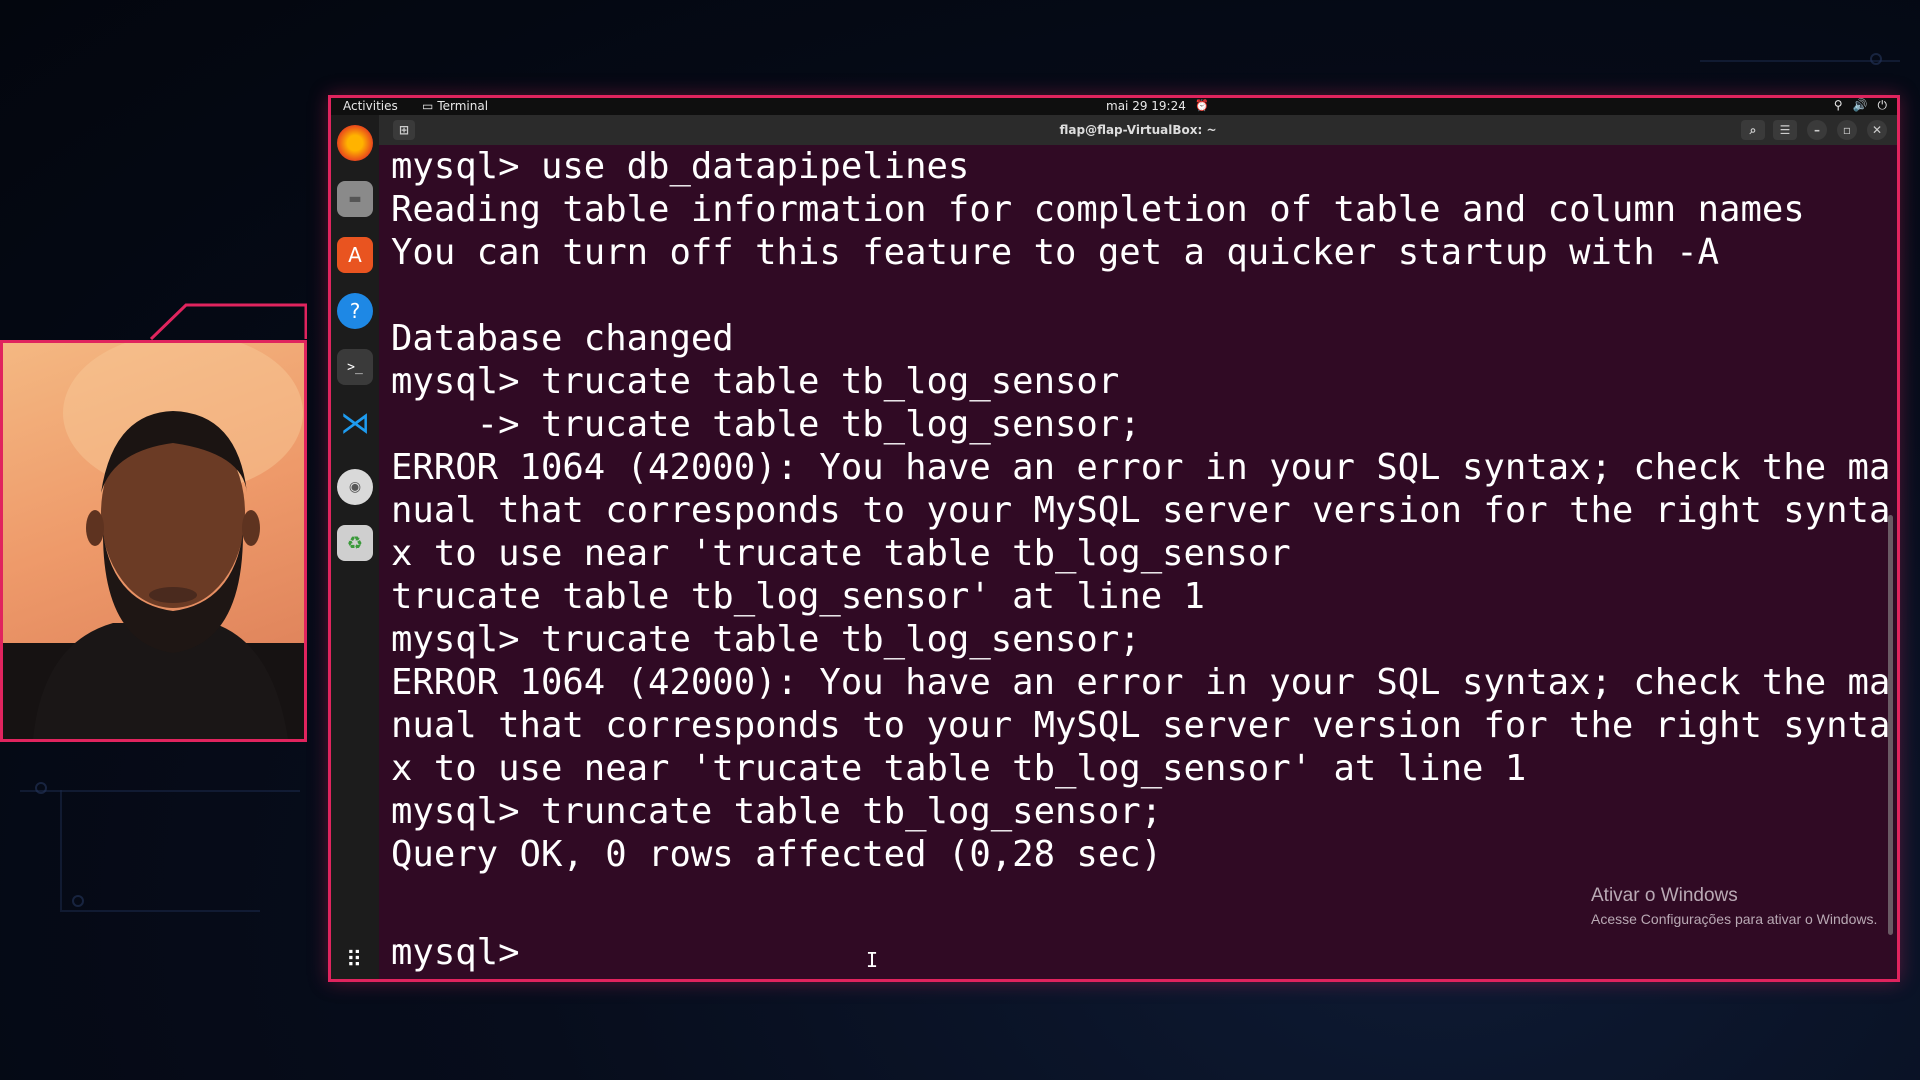 This screenshot has width=1920, height=1080. I want to click on activities-button: Activities, so click(370, 106).